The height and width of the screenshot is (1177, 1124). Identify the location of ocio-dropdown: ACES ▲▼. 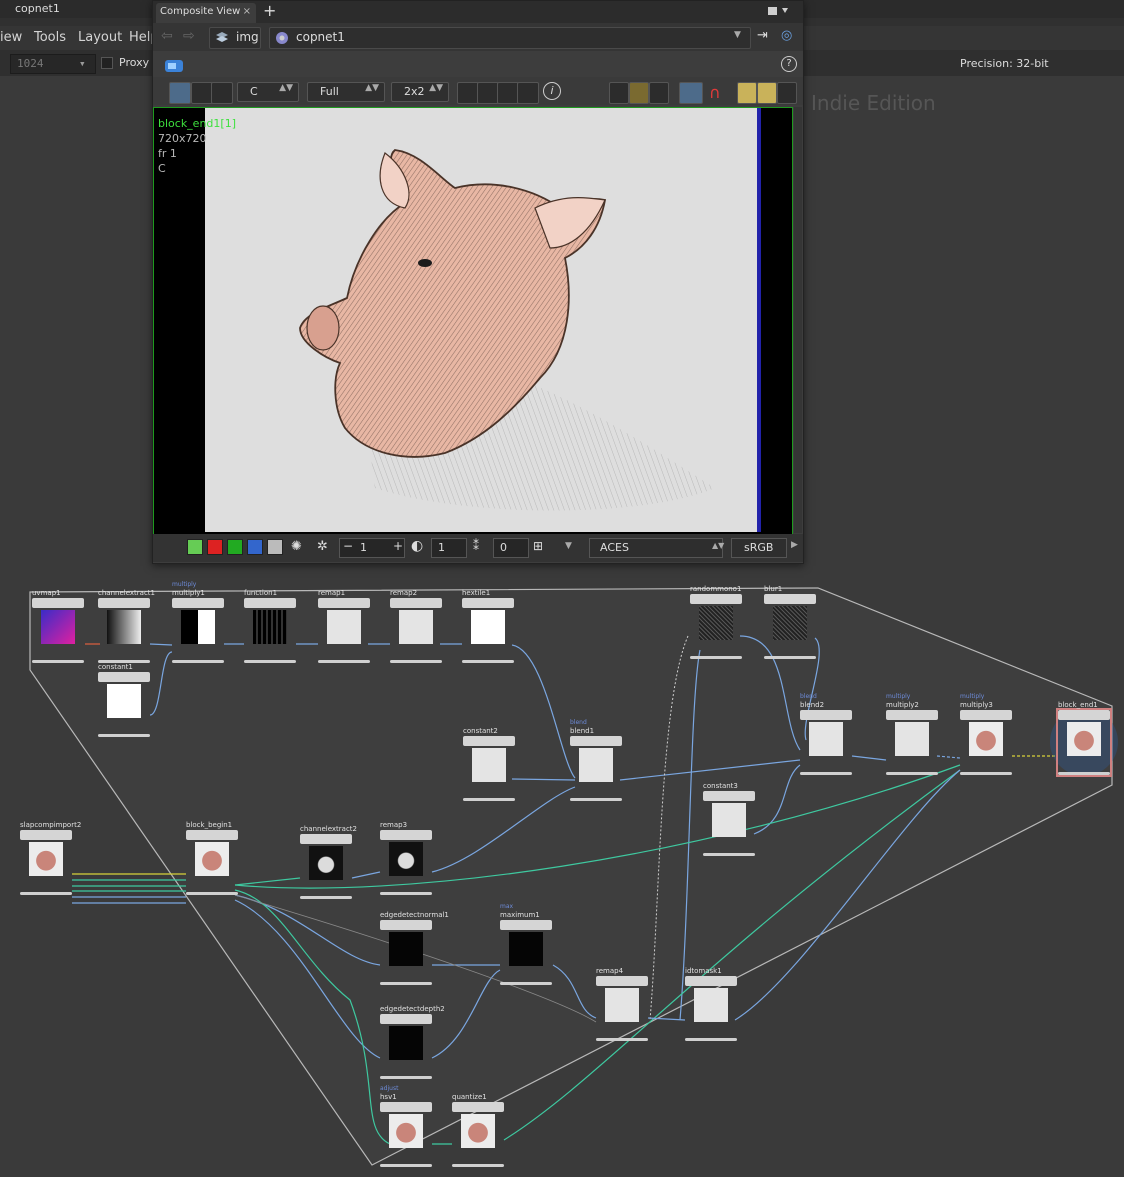
(656, 548).